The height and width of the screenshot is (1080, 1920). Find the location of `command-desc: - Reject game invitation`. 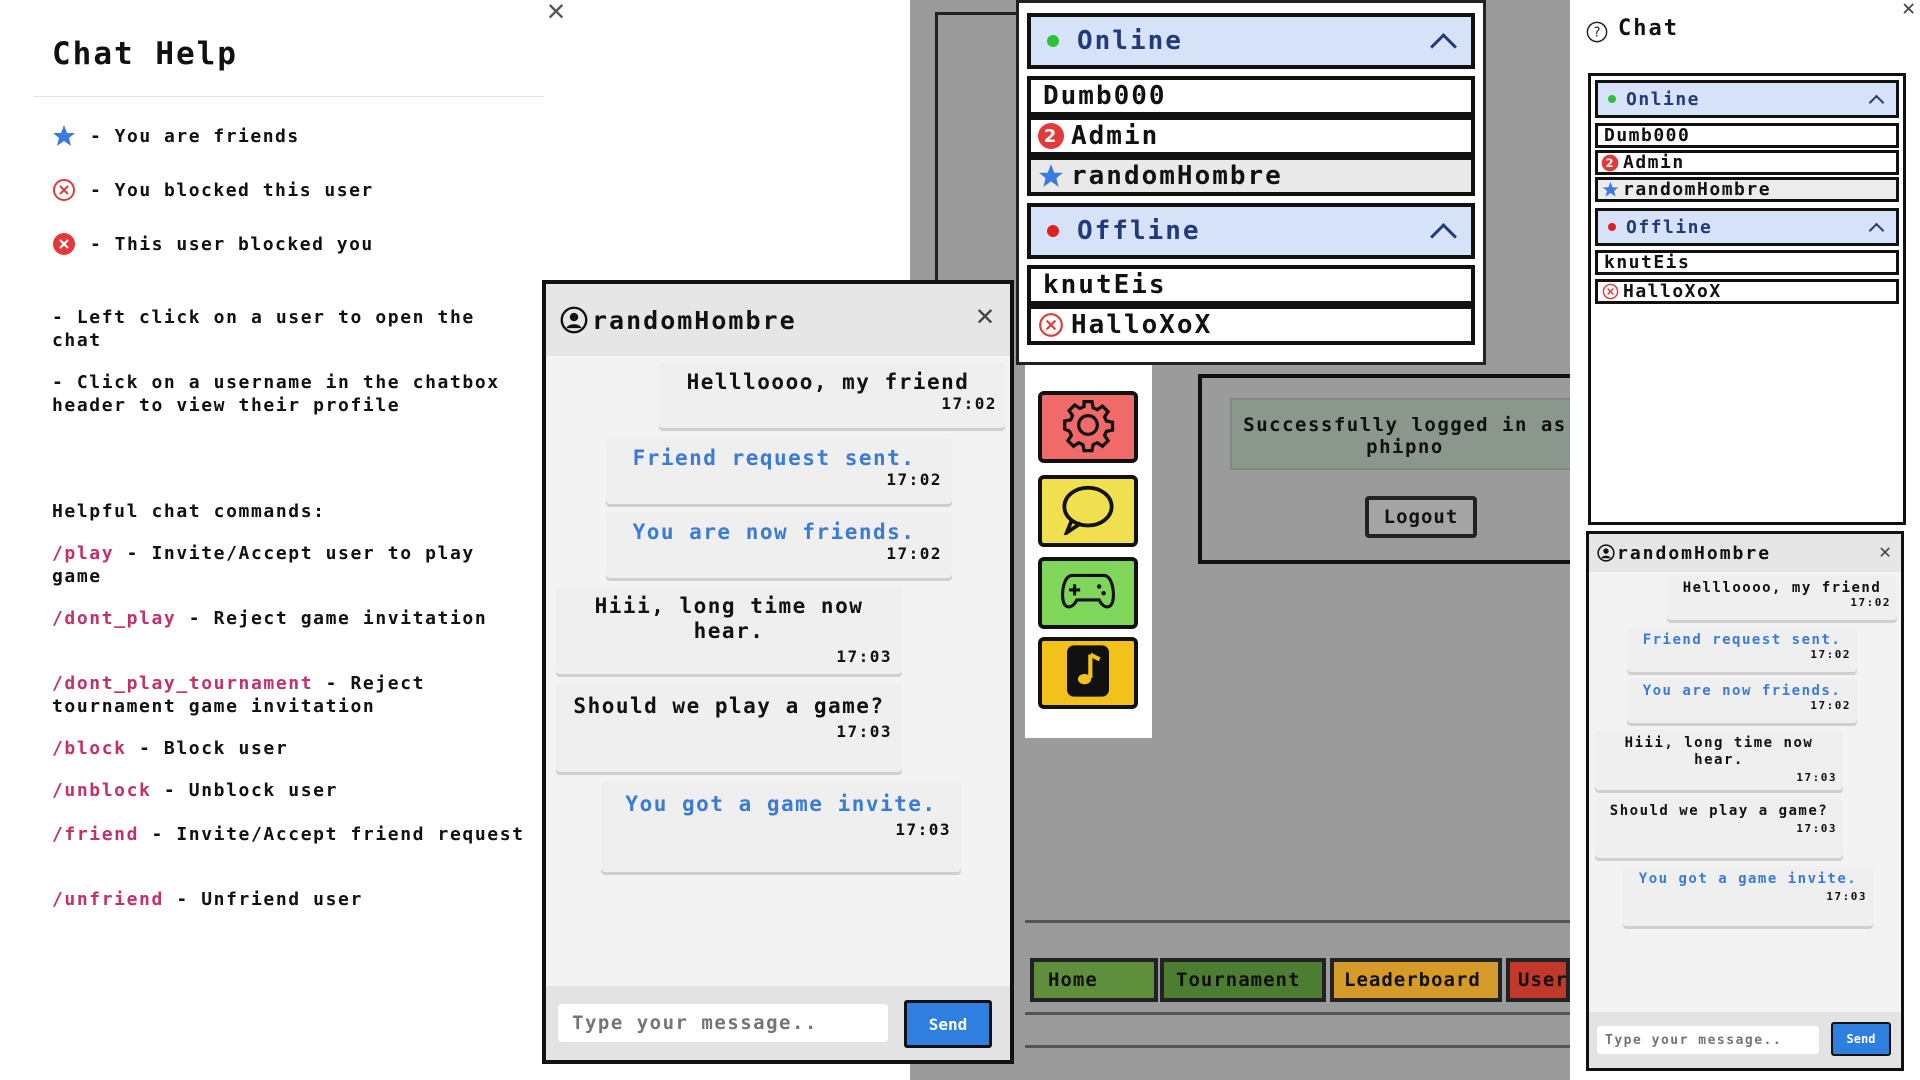

command-desc: - Reject game invitation is located at coordinates (332, 618).